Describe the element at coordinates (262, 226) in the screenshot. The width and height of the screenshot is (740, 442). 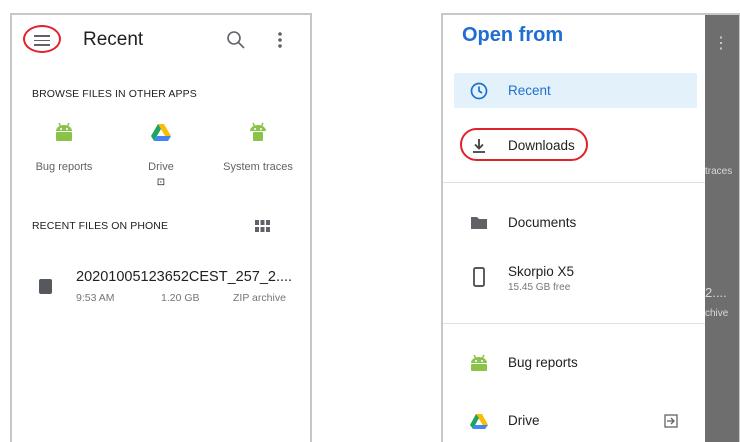
I see `grid-view-icon` at that location.